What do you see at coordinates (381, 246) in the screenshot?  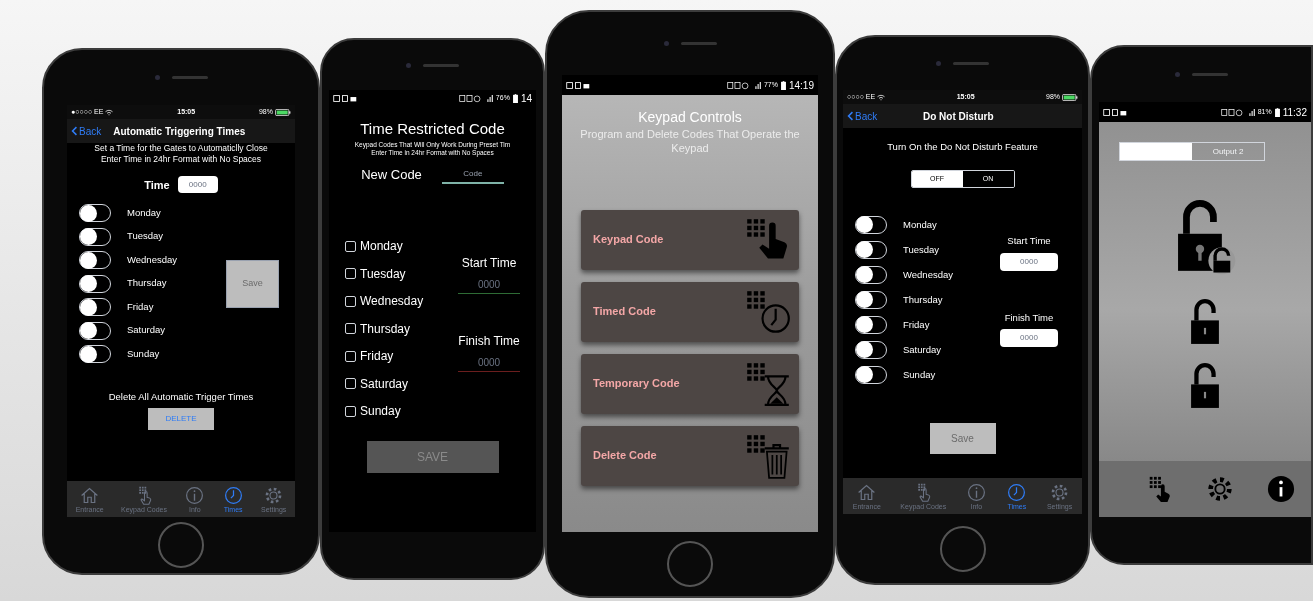 I see `day-label: Monday` at bounding box center [381, 246].